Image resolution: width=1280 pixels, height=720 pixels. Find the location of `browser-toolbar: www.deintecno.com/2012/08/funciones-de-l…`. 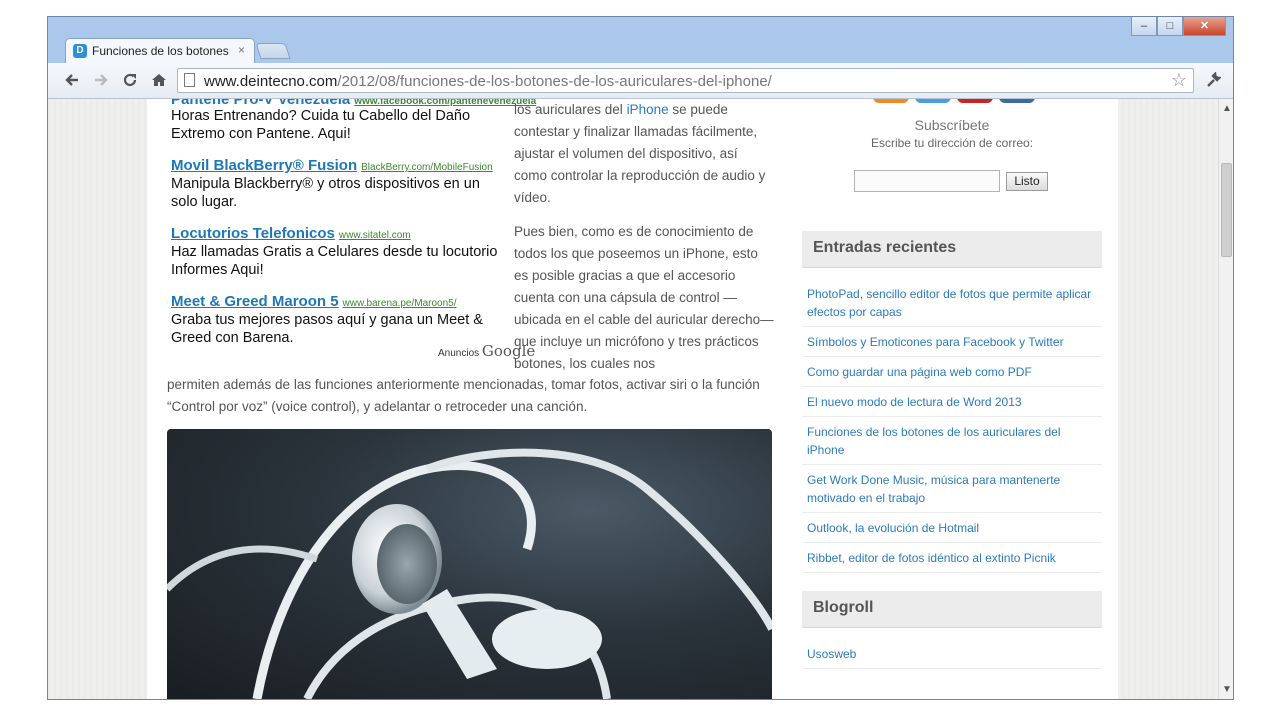

browser-toolbar: www.deintecno.com/2012/08/funciones-de-l… is located at coordinates (640, 81).